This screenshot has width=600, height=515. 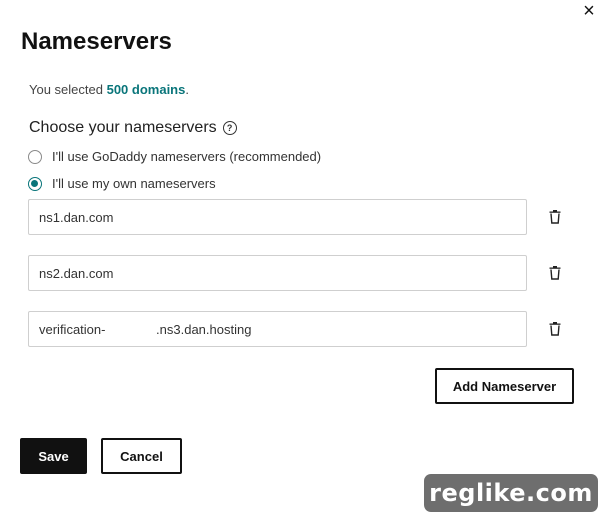 What do you see at coordinates (511, 493) in the screenshot?
I see `watermark-logo: reglike.com` at bounding box center [511, 493].